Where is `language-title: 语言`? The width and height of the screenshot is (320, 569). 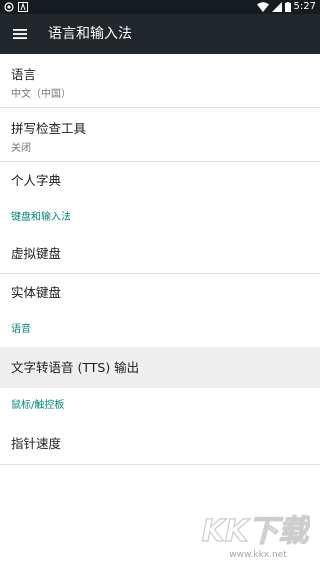
language-title: 语言 is located at coordinates (24, 74).